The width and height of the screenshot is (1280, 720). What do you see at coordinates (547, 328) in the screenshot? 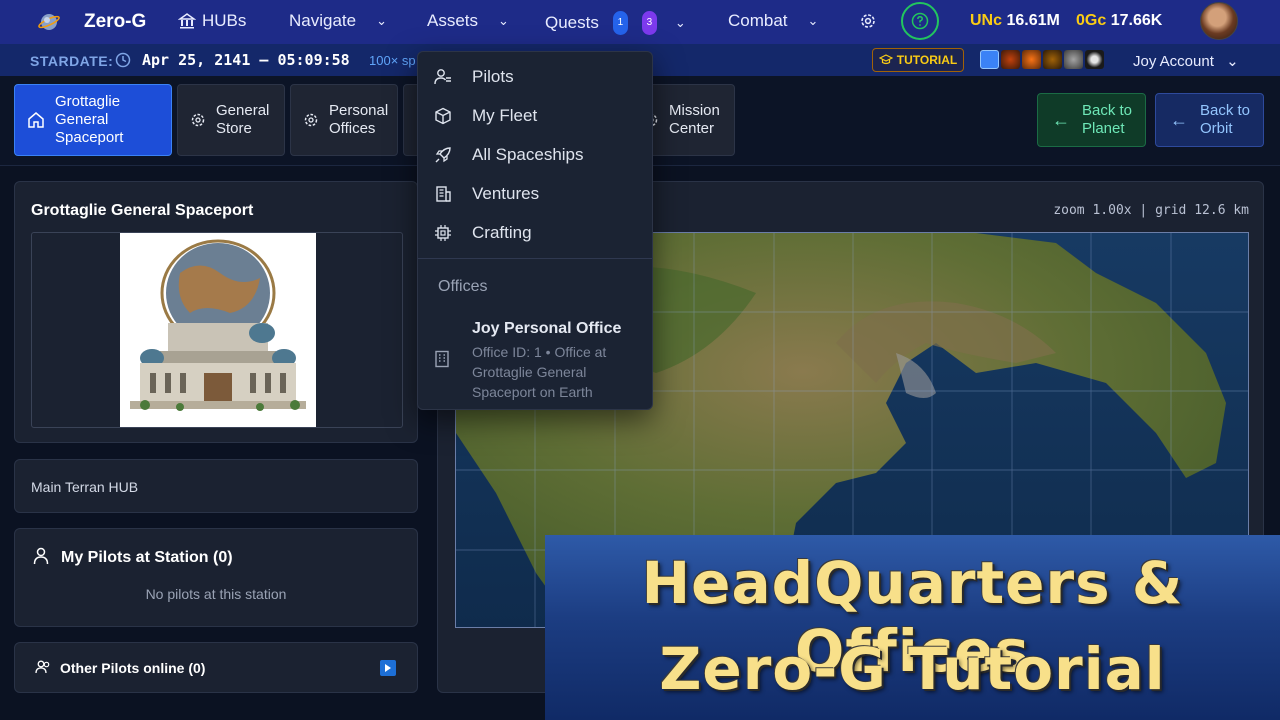
I see `office-name: Joy Personal Office` at bounding box center [547, 328].